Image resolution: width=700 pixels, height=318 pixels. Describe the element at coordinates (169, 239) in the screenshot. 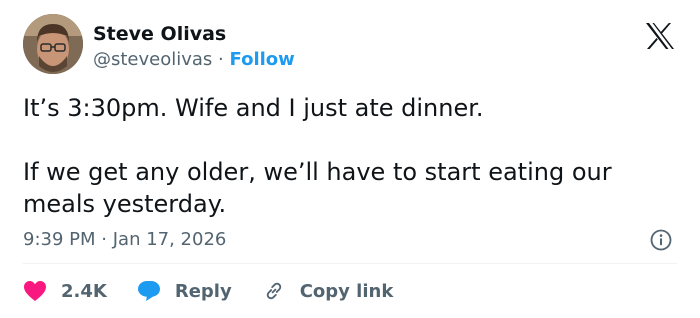

I see `tweet-date: Jan 17, 2026` at that location.